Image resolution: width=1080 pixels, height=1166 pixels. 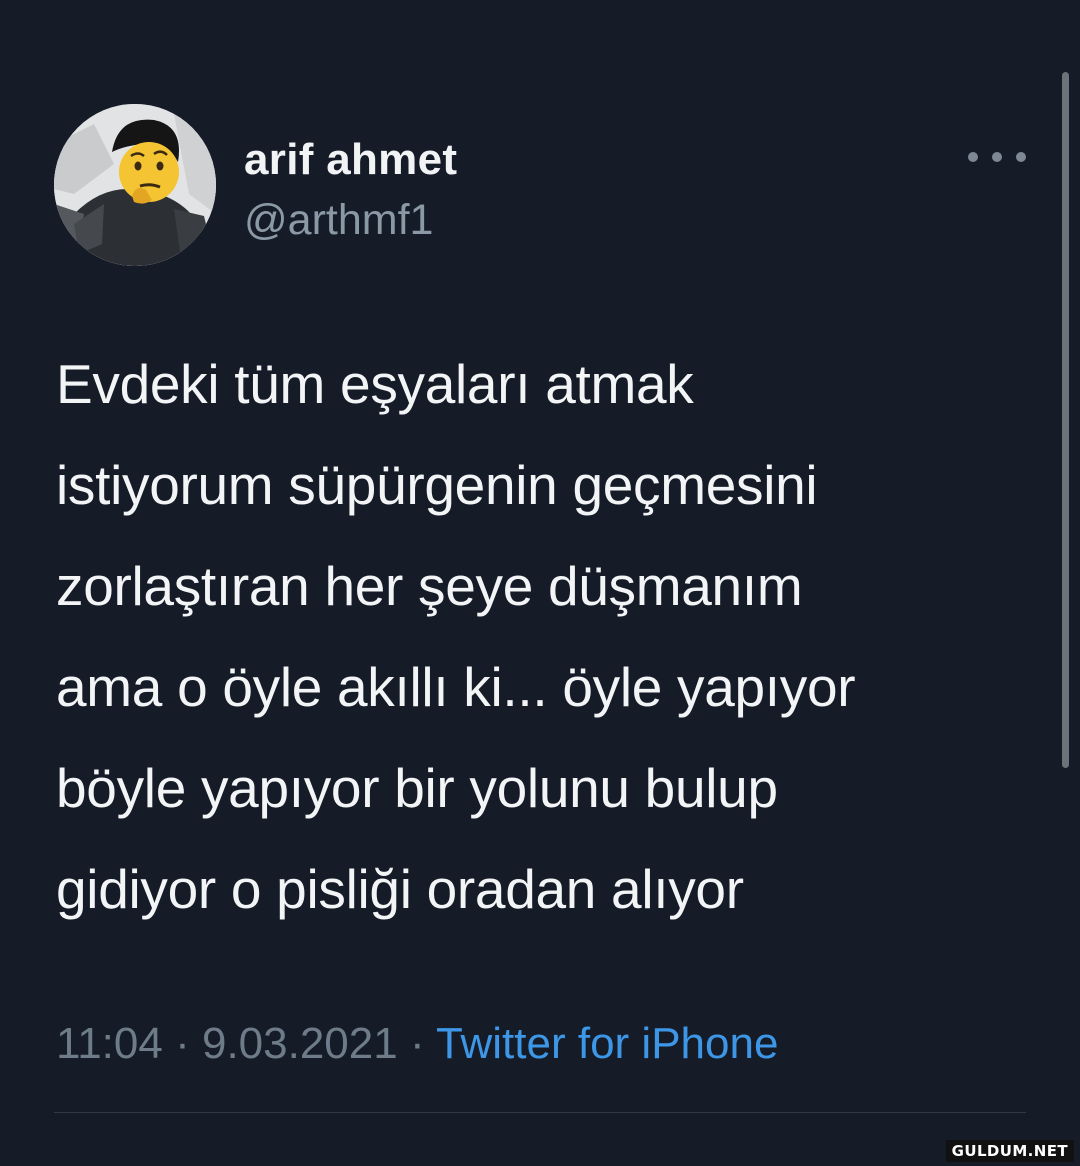 What do you see at coordinates (607, 1043) in the screenshot?
I see `tweet-source-link: Twitter for iPhone` at bounding box center [607, 1043].